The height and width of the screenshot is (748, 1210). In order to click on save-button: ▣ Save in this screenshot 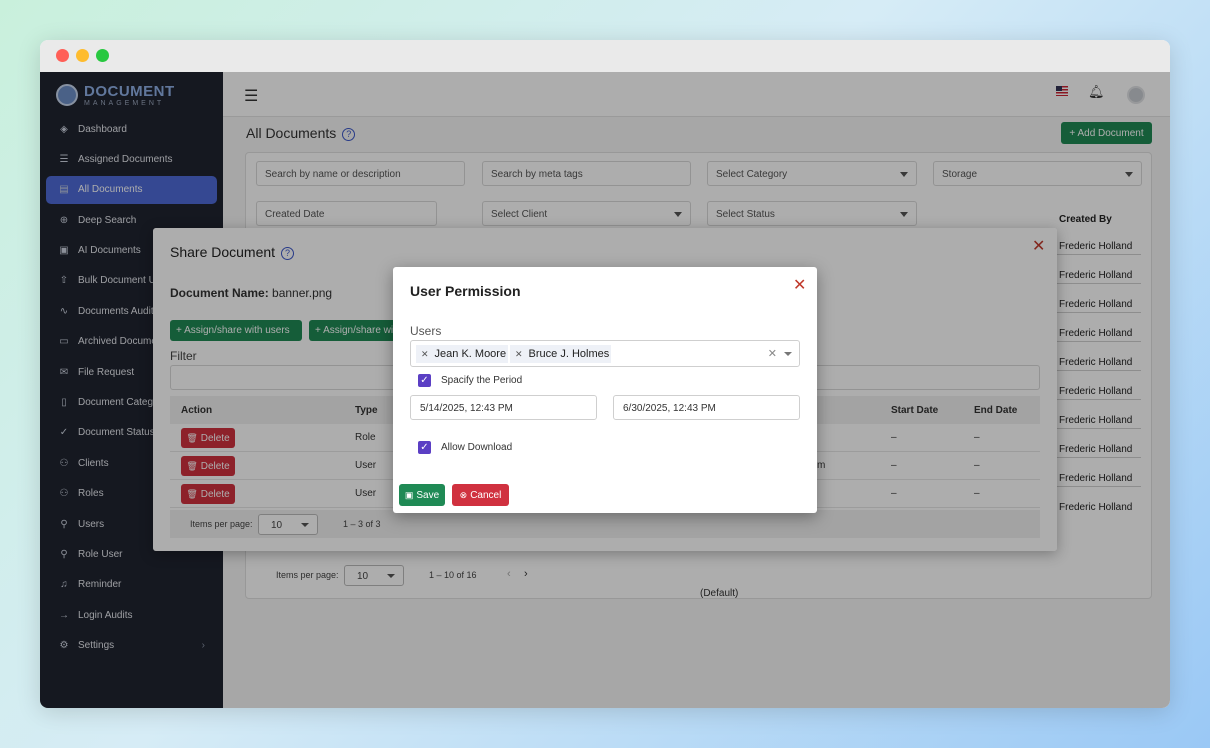, I will do `click(422, 495)`.